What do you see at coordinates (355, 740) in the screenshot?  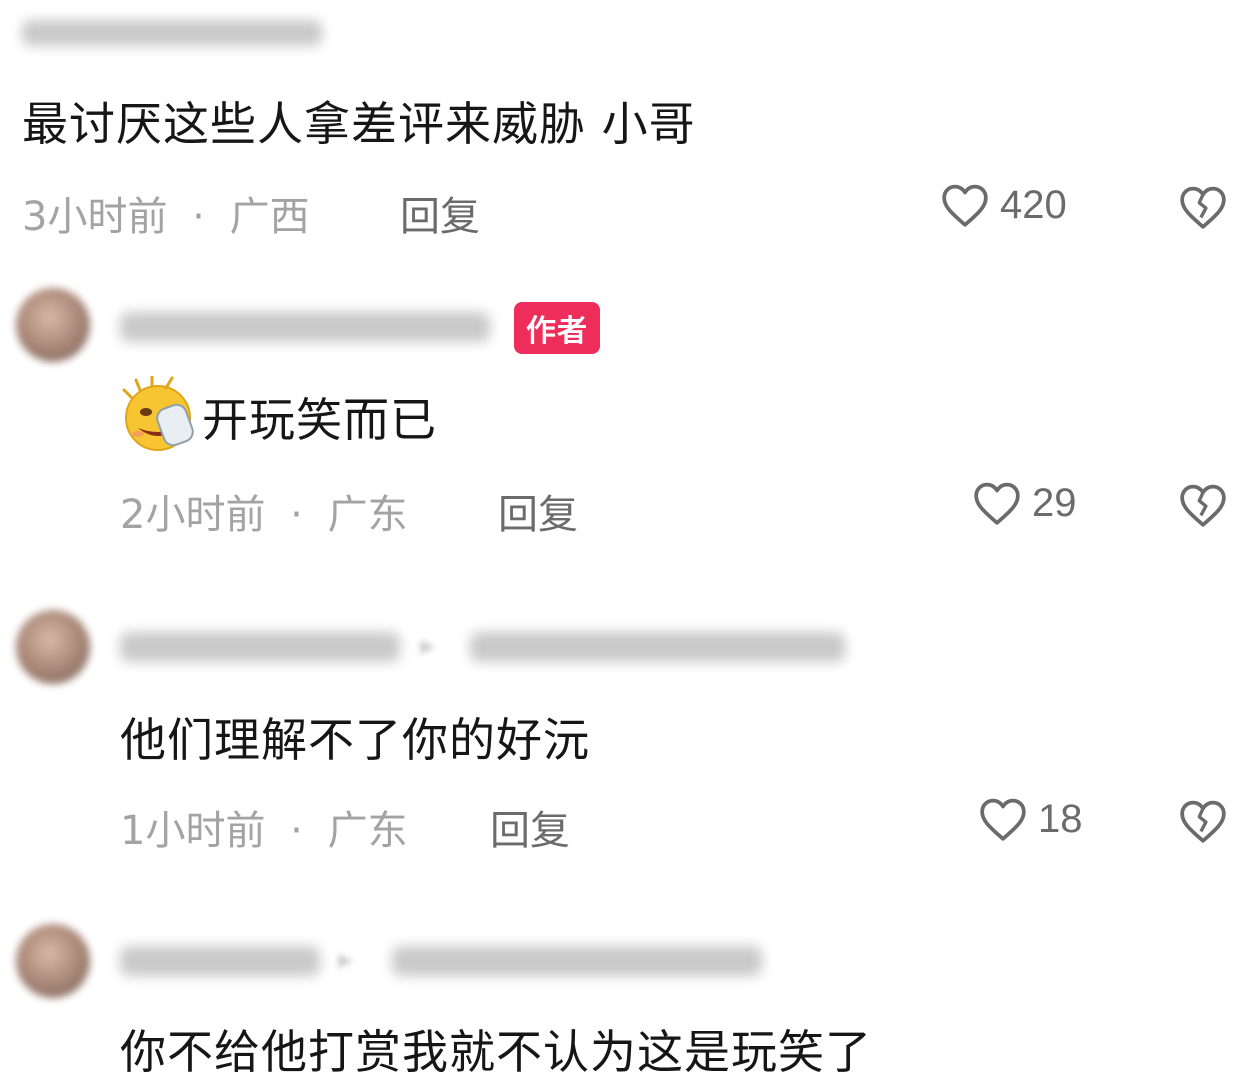 I see `comment-text: 他们理解不了你的好沅` at bounding box center [355, 740].